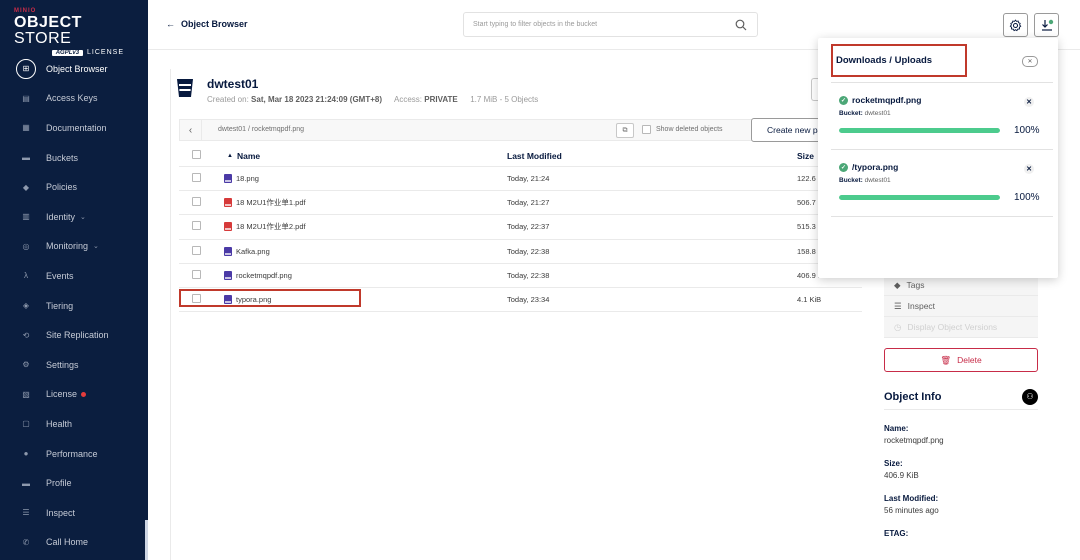 This screenshot has height=560, width=1080. What do you see at coordinates (520, 300) in the screenshot?
I see `table-row: typora.png Today, 23:34 4.1 KiB` at bounding box center [520, 300].